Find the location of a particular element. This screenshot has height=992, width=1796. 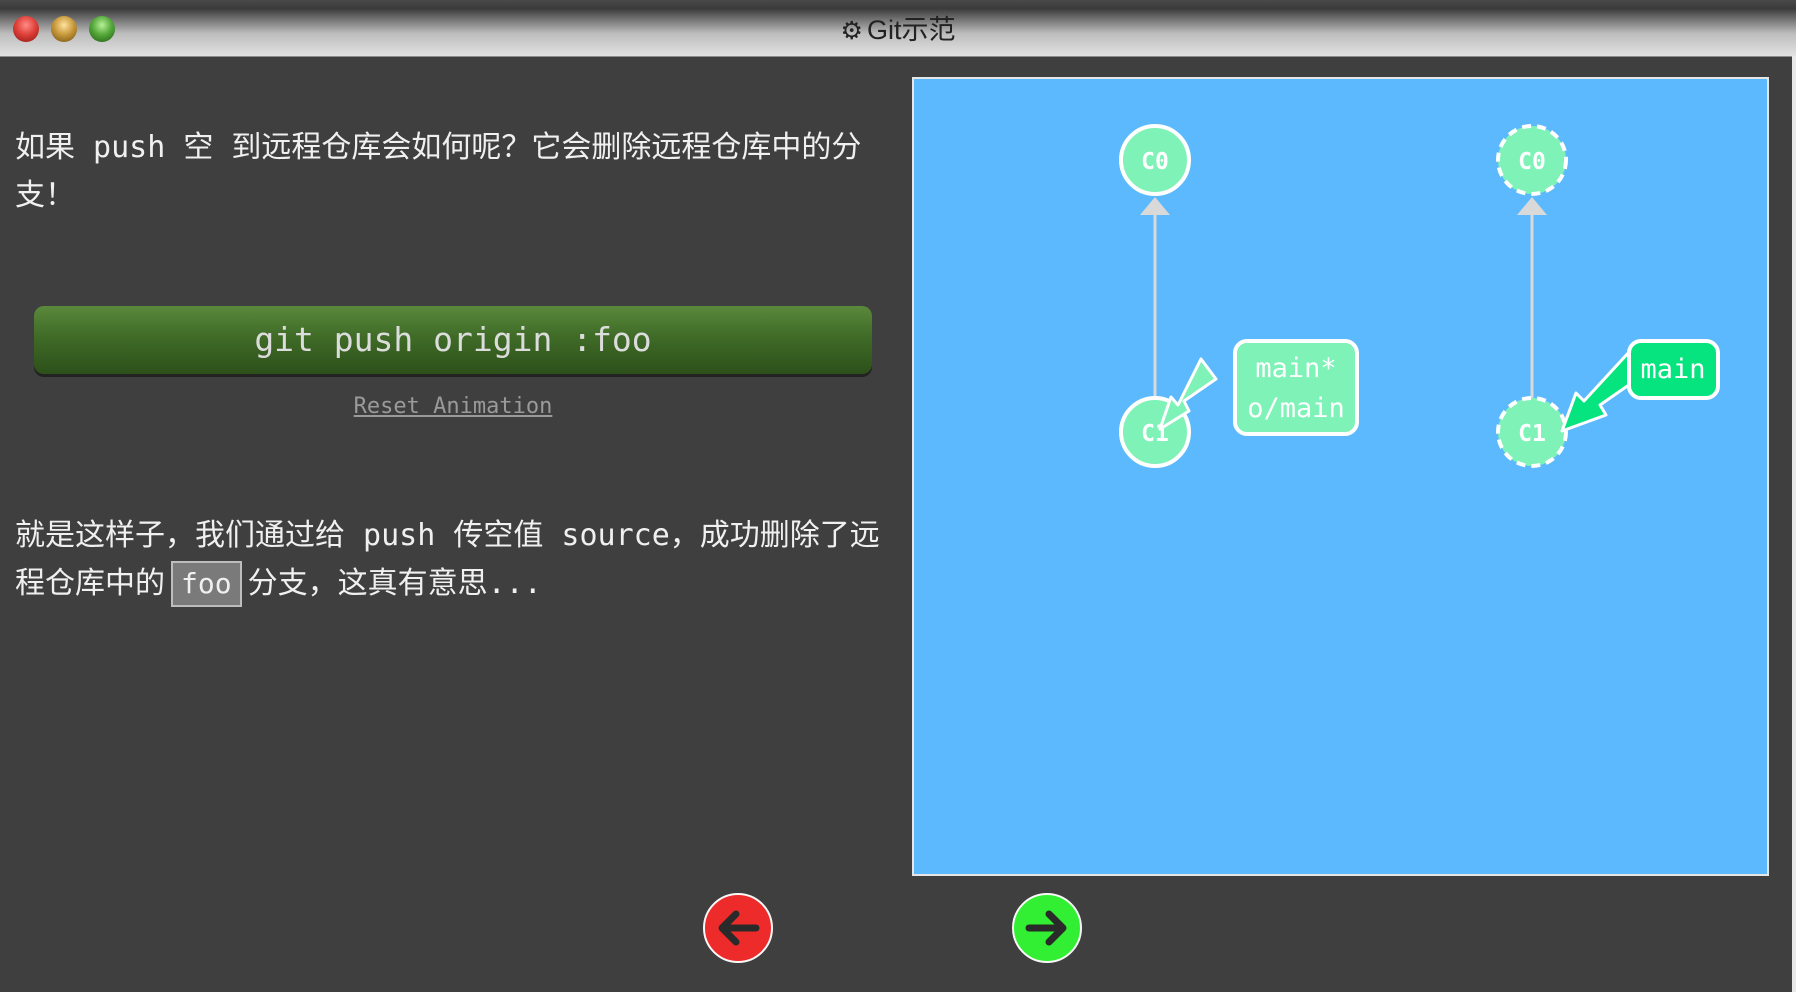

reset-animation-link: Reset Animation is located at coordinates (453, 406).